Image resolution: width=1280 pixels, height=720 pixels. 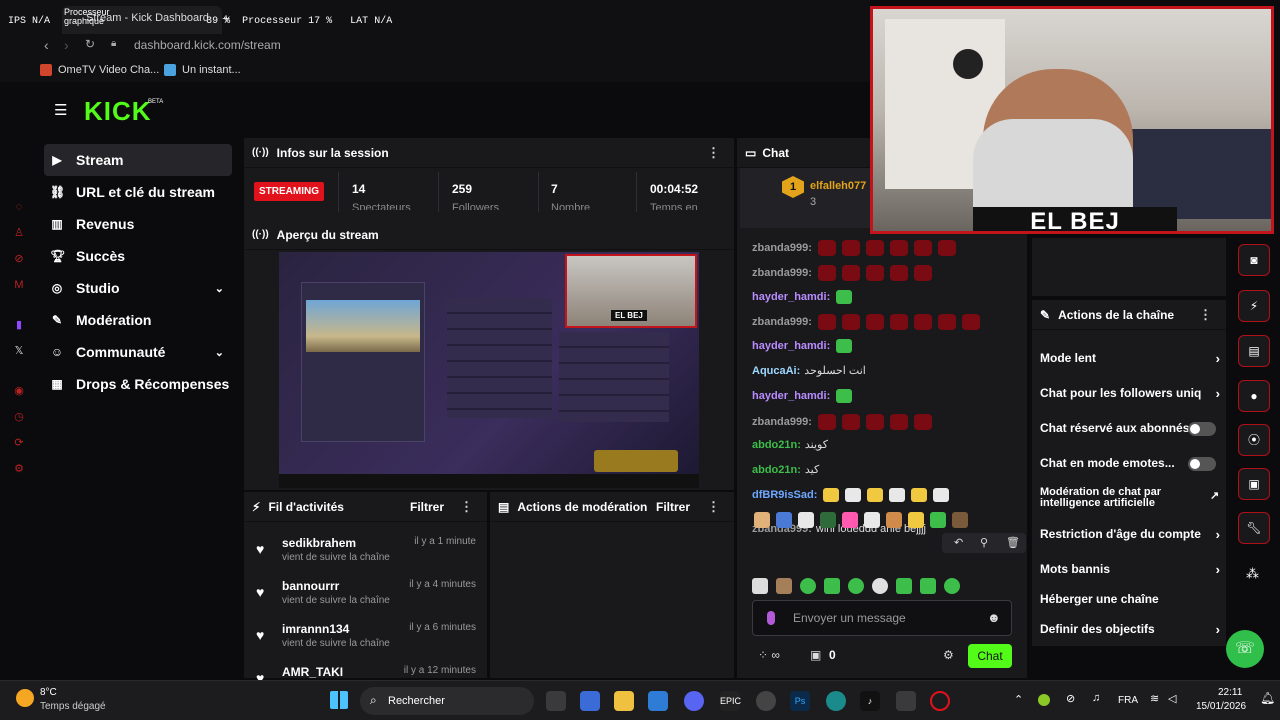 I want to click on sidebar-item-7: ▦ Drops & Récompenses, so click(x=138, y=384).